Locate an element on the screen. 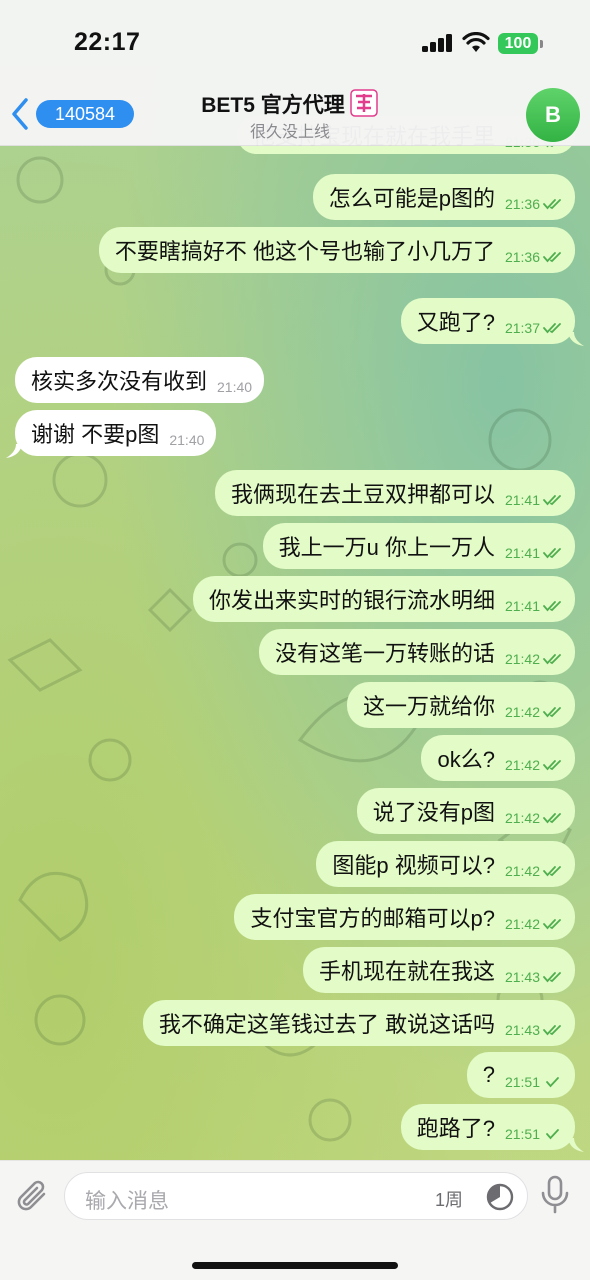  incoming-message: 谢谢 不要p图 21:40 is located at coordinates (116, 433).